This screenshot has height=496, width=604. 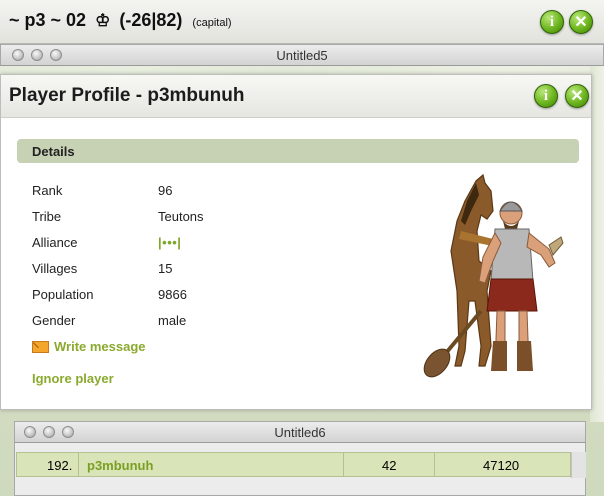 I want to click on club-weapon, so click(x=453, y=343).